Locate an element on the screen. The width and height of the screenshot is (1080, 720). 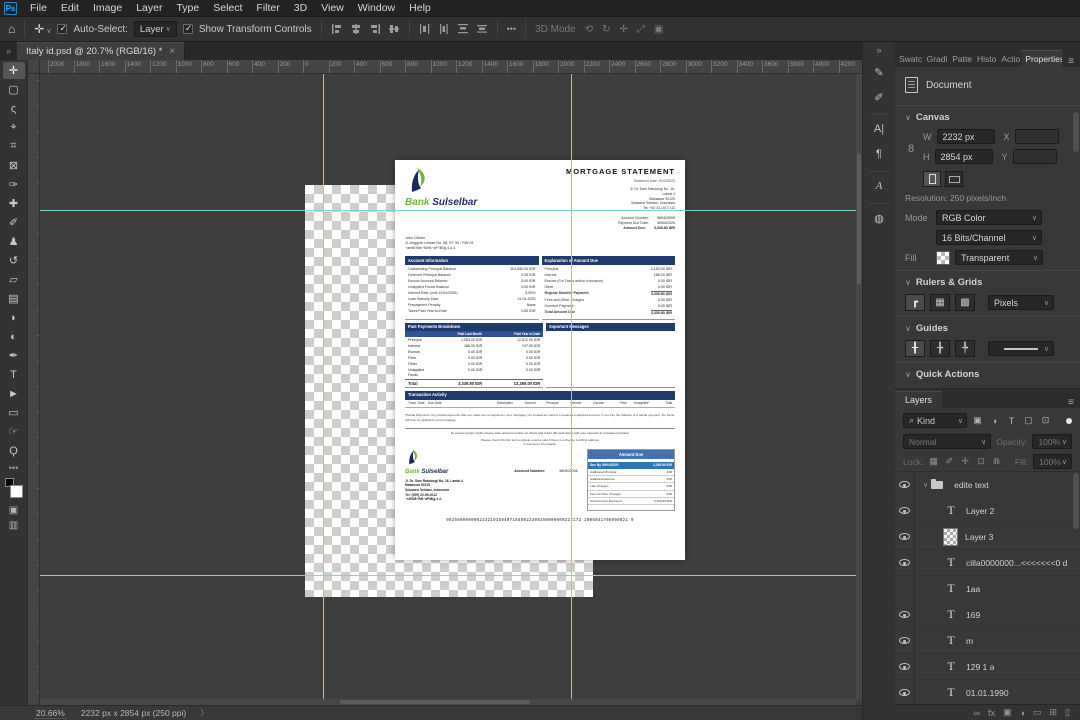
menu-type: Type is located at coordinates (187, 8).